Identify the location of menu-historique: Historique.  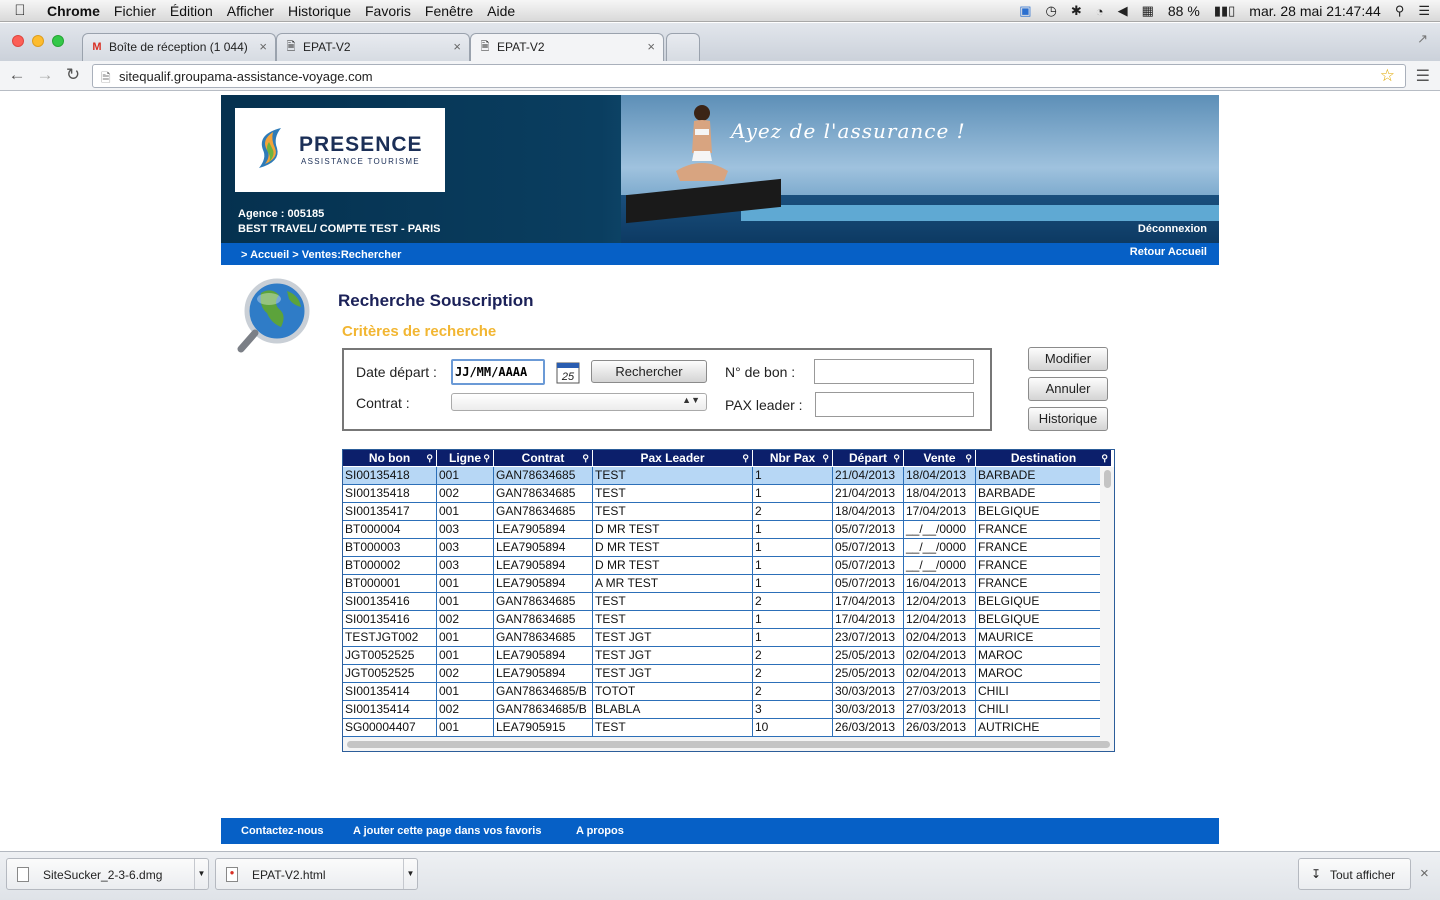
(319, 11).